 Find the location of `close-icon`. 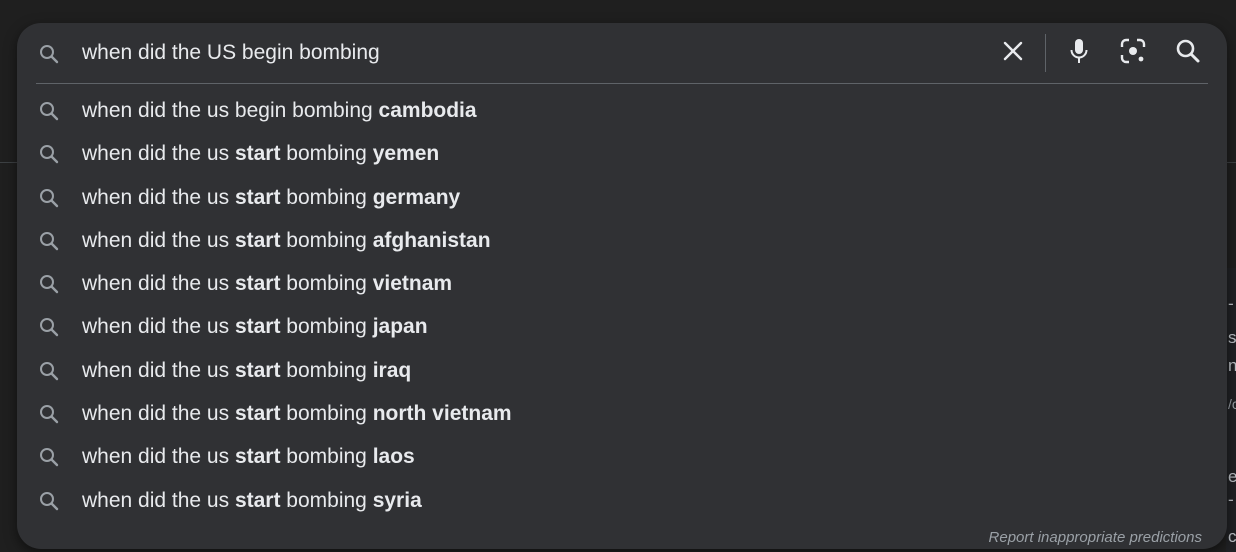

close-icon is located at coordinates (1013, 53).